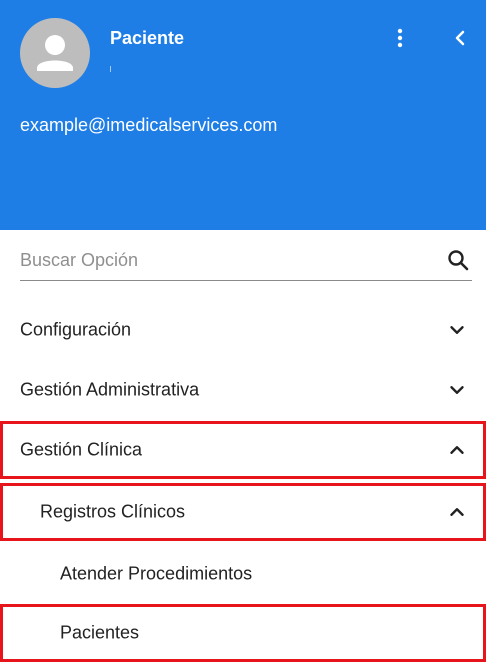  What do you see at coordinates (110, 389) in the screenshot?
I see `menu-item-label: Gestión Administrativa` at bounding box center [110, 389].